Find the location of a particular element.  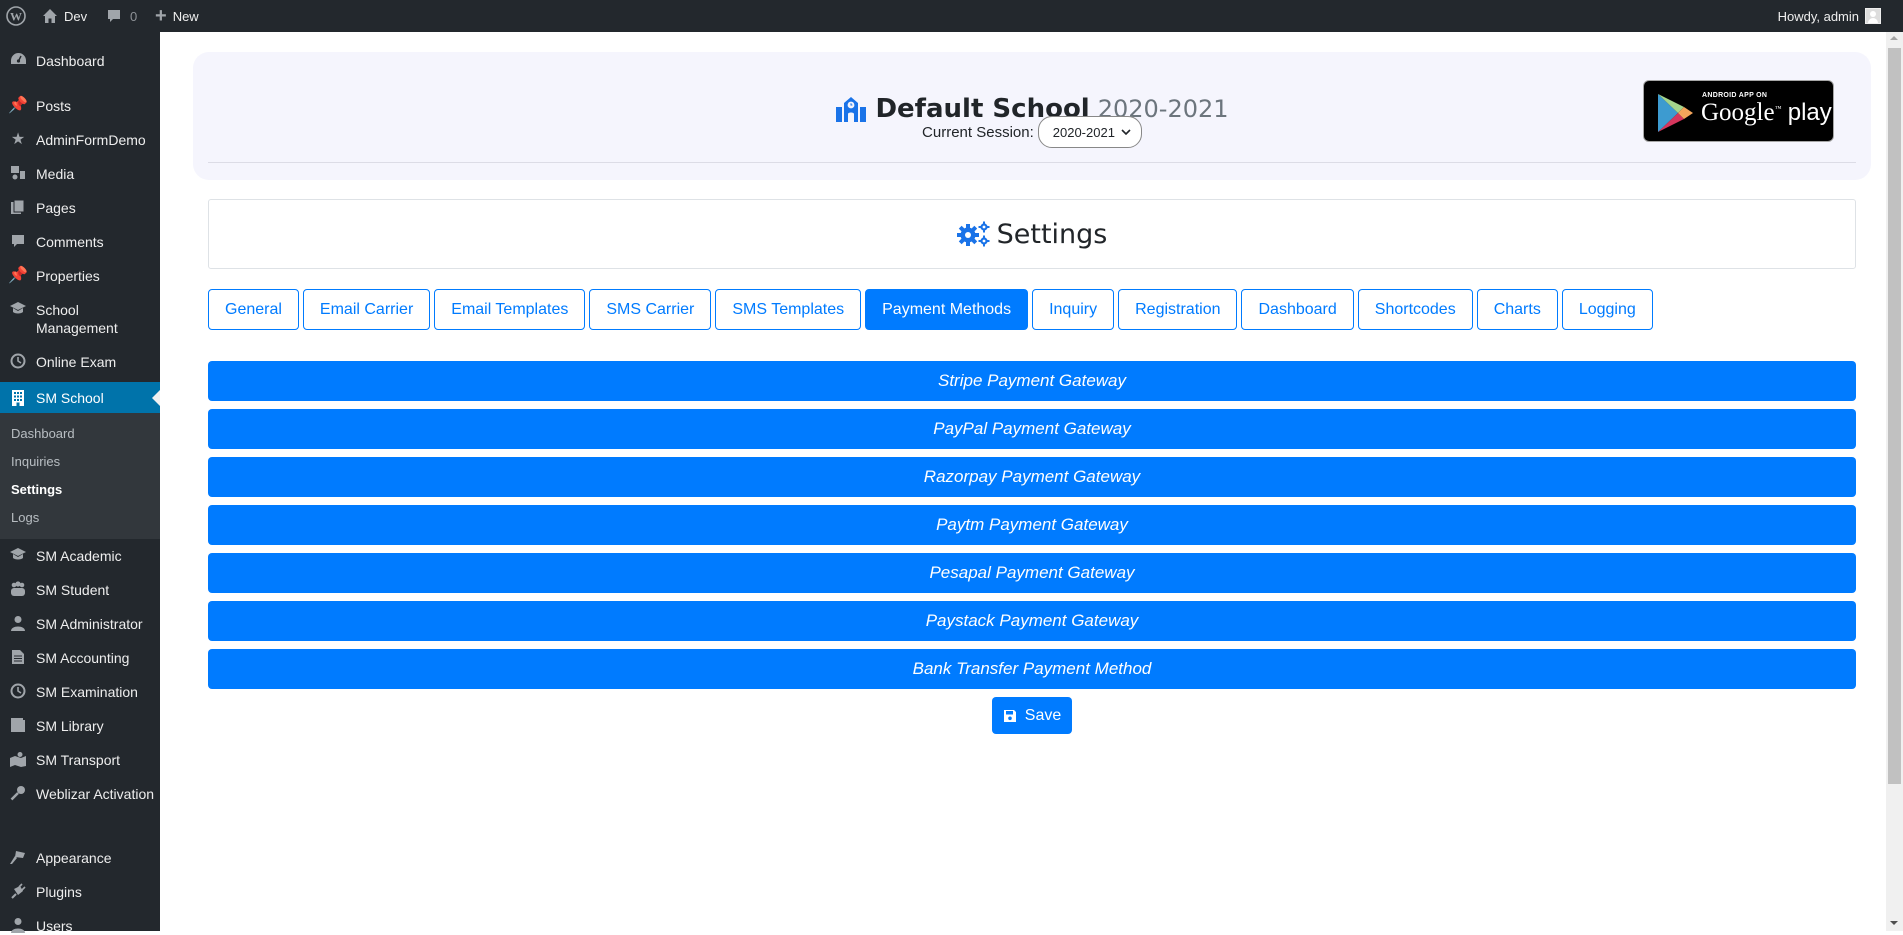

sm-school-submenu: Dashboard Inquiries Settings Logs is located at coordinates (80, 476).